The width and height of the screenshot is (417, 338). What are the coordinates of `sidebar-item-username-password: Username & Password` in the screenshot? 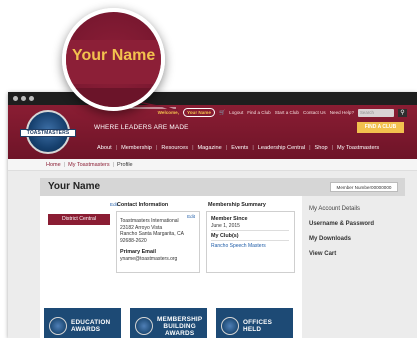 It's located at (341, 224).